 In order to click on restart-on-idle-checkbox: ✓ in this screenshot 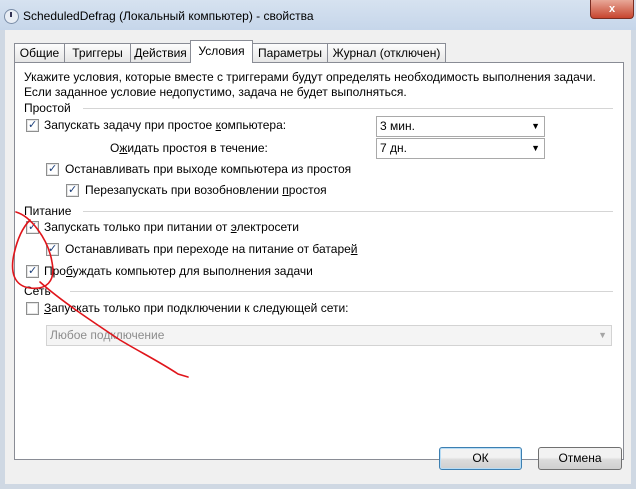, I will do `click(72, 190)`.